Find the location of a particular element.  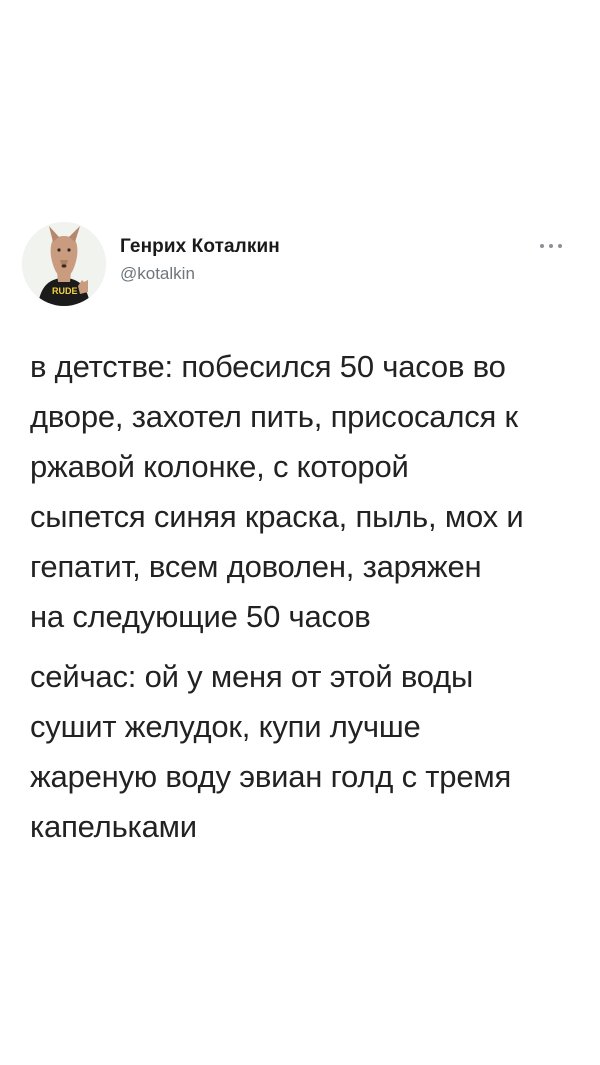

more-dots-icon is located at coordinates (551, 246).